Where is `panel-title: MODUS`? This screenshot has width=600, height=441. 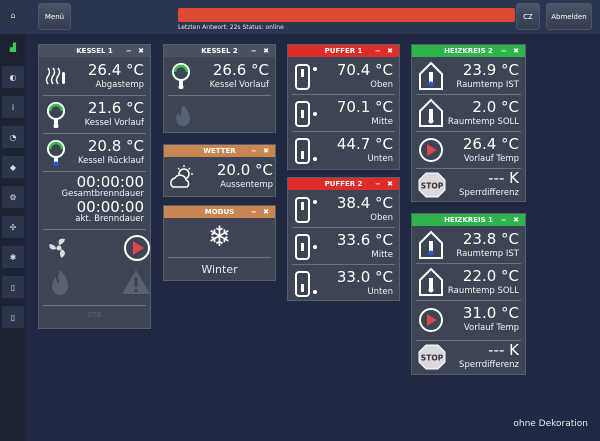 panel-title: MODUS is located at coordinates (219, 212).